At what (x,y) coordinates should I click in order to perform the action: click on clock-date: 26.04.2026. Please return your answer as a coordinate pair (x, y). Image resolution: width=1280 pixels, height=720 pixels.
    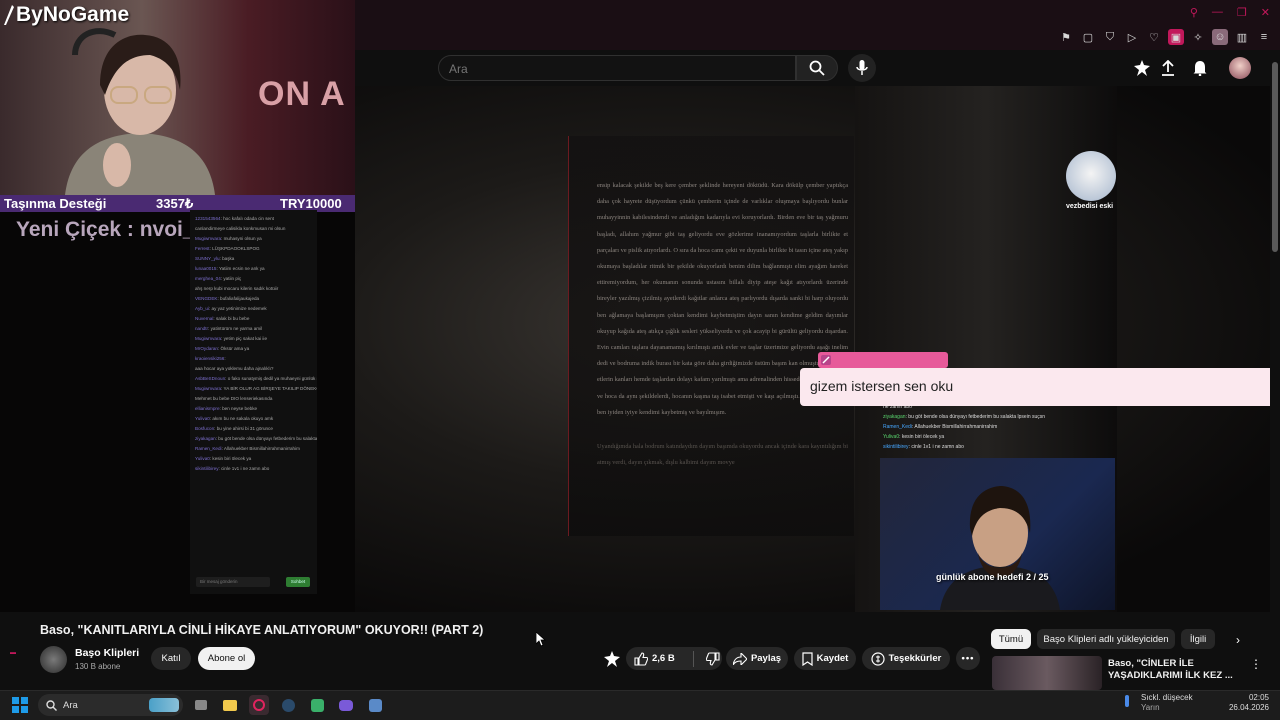
    Looking at the image, I should click on (1248, 707).